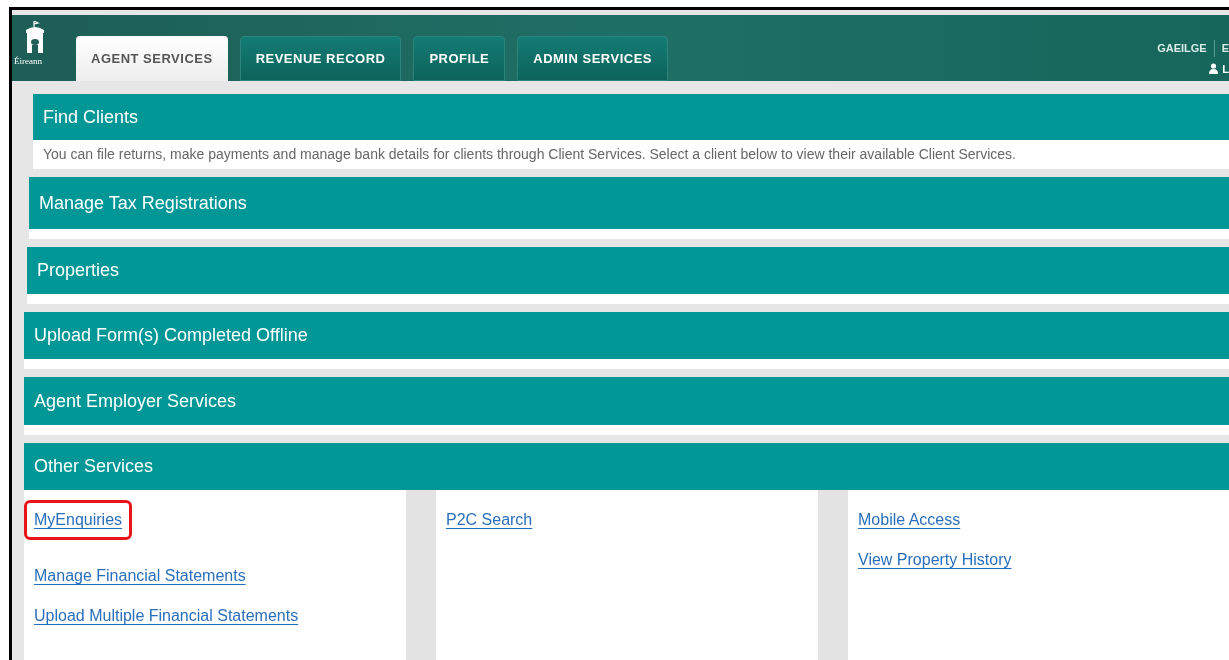 This screenshot has height=660, width=1229. Describe the element at coordinates (626, 335) in the screenshot. I see `panel-header: Upload Form(s) Completed Offline` at that location.